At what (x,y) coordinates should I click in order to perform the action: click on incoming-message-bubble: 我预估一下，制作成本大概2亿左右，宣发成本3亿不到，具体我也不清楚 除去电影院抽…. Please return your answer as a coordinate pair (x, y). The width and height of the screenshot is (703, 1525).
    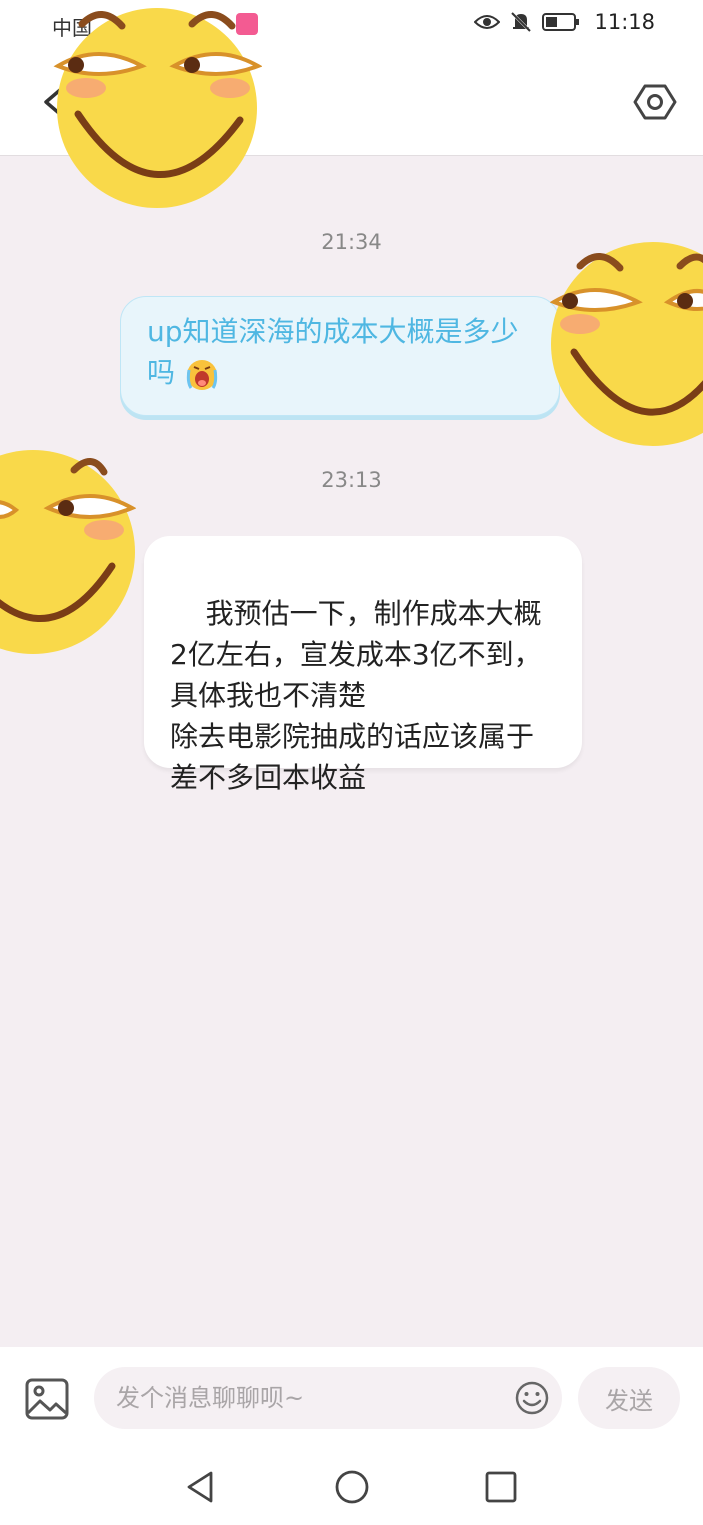
    Looking at the image, I should click on (363, 665).